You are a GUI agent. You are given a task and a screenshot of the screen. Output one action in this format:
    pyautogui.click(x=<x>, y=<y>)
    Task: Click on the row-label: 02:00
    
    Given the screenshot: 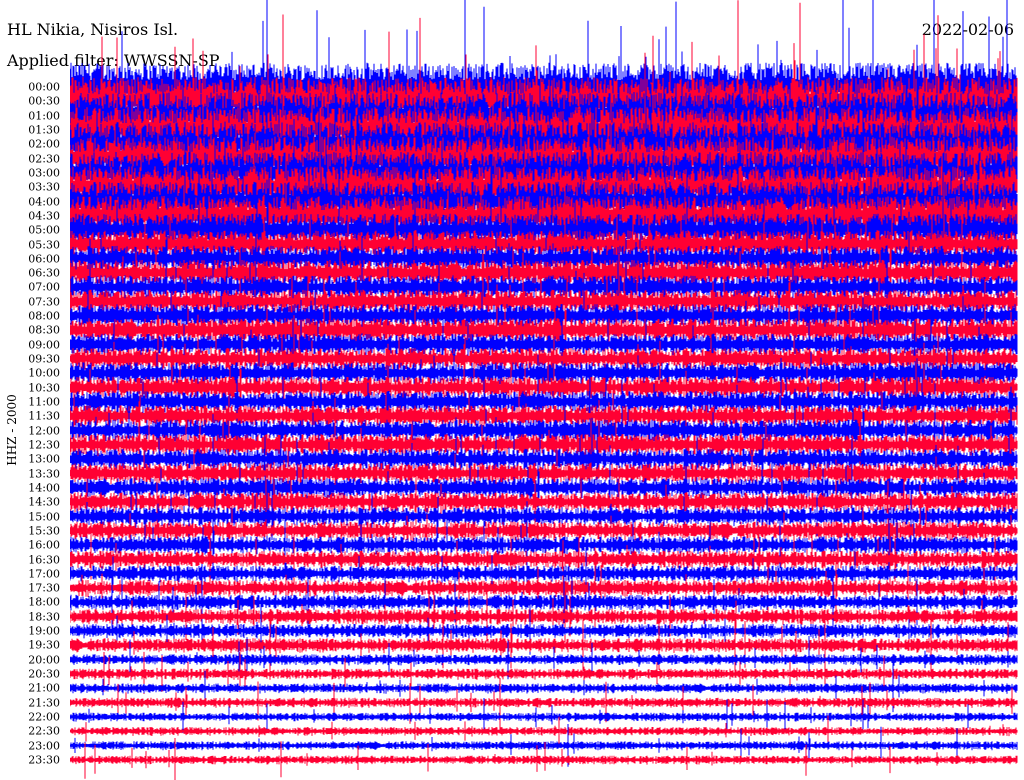 What is the action you would take?
    pyautogui.click(x=44, y=144)
    